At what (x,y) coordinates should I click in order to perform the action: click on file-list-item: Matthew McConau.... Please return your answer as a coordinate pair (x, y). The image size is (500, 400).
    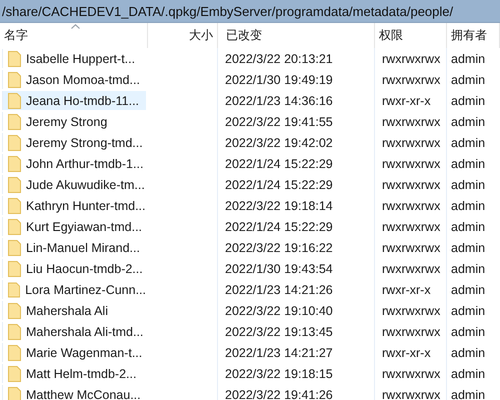
    Looking at the image, I should click on (74, 392).